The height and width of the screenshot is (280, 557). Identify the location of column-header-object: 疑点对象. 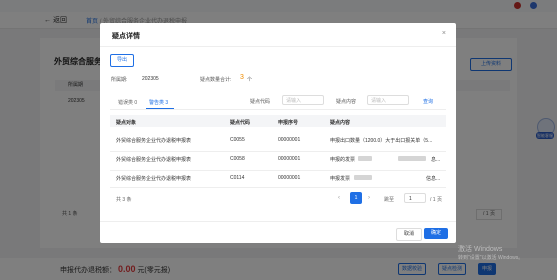
(126, 123).